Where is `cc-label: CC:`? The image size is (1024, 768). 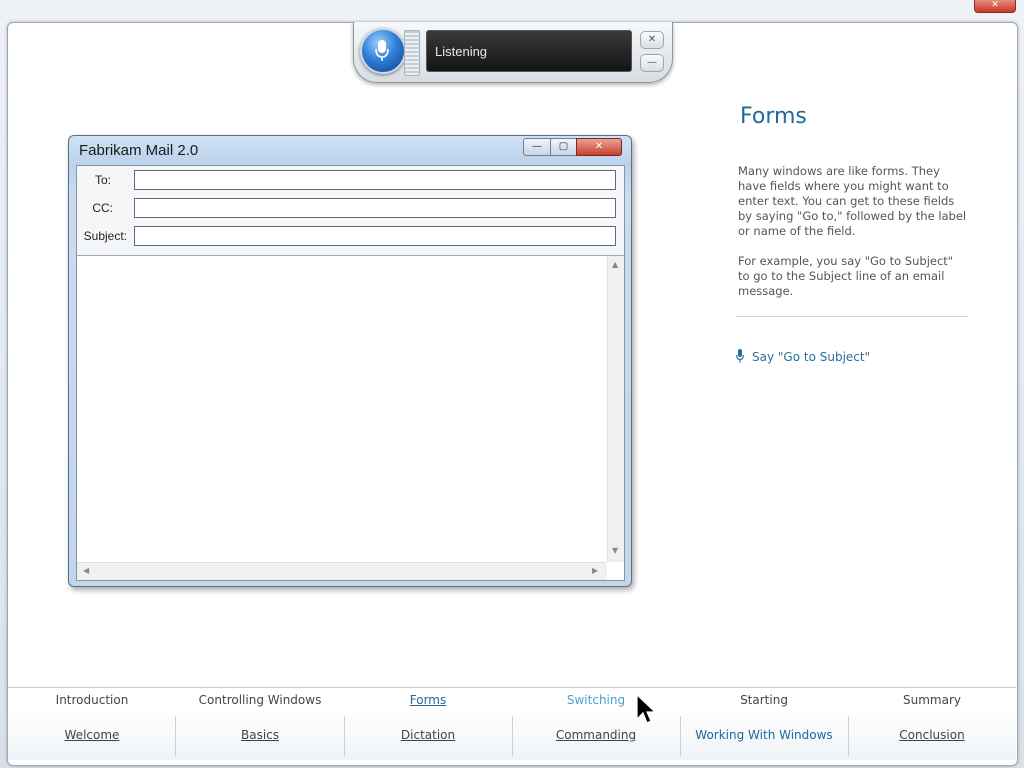
cc-label: CC: is located at coordinates (102, 208).